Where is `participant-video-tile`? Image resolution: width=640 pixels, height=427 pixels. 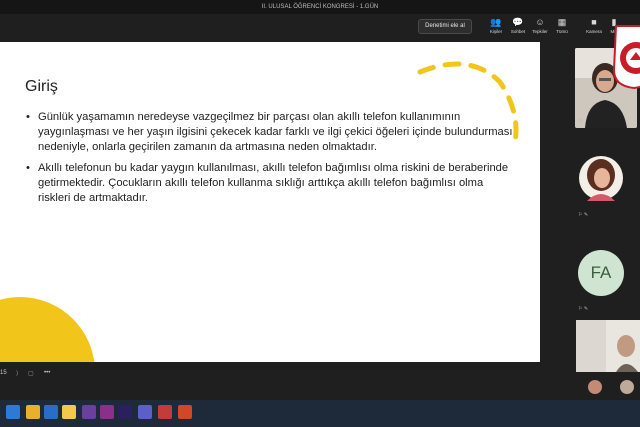
participant-video-tile is located at coordinates (608, 346).